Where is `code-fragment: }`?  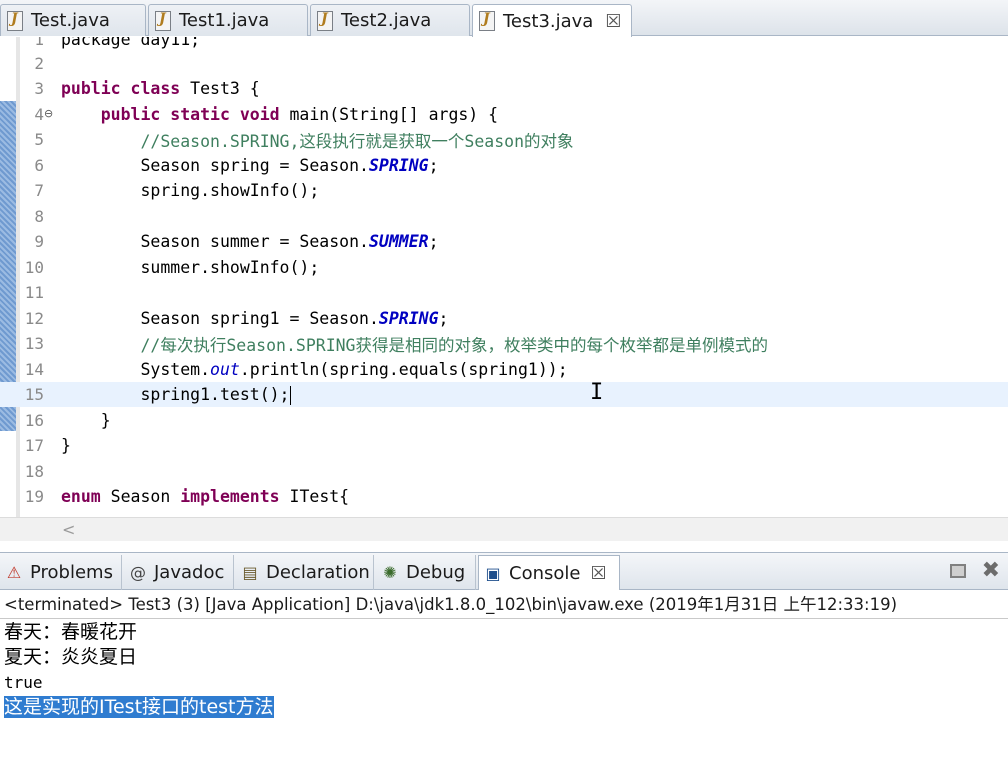 code-fragment: } is located at coordinates (105, 420).